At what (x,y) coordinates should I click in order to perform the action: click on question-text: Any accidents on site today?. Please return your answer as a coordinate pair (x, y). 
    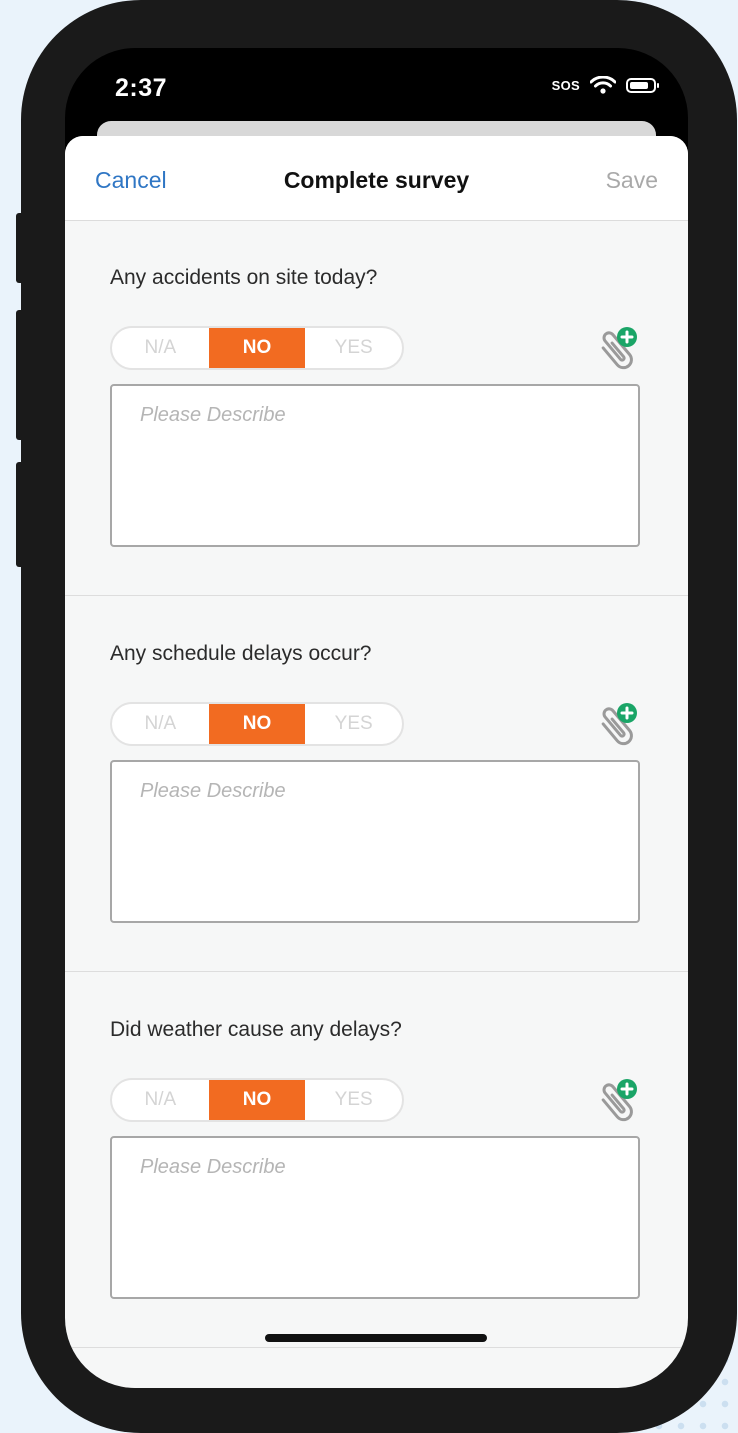
    Looking at the image, I should click on (244, 277).